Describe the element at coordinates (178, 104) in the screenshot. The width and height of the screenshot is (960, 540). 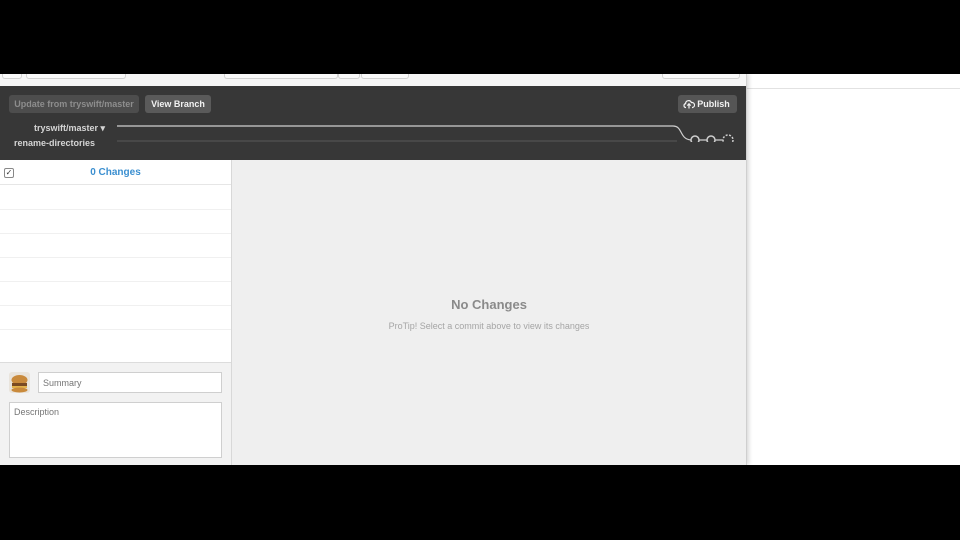
I see `view-branch-button: View Branch` at that location.